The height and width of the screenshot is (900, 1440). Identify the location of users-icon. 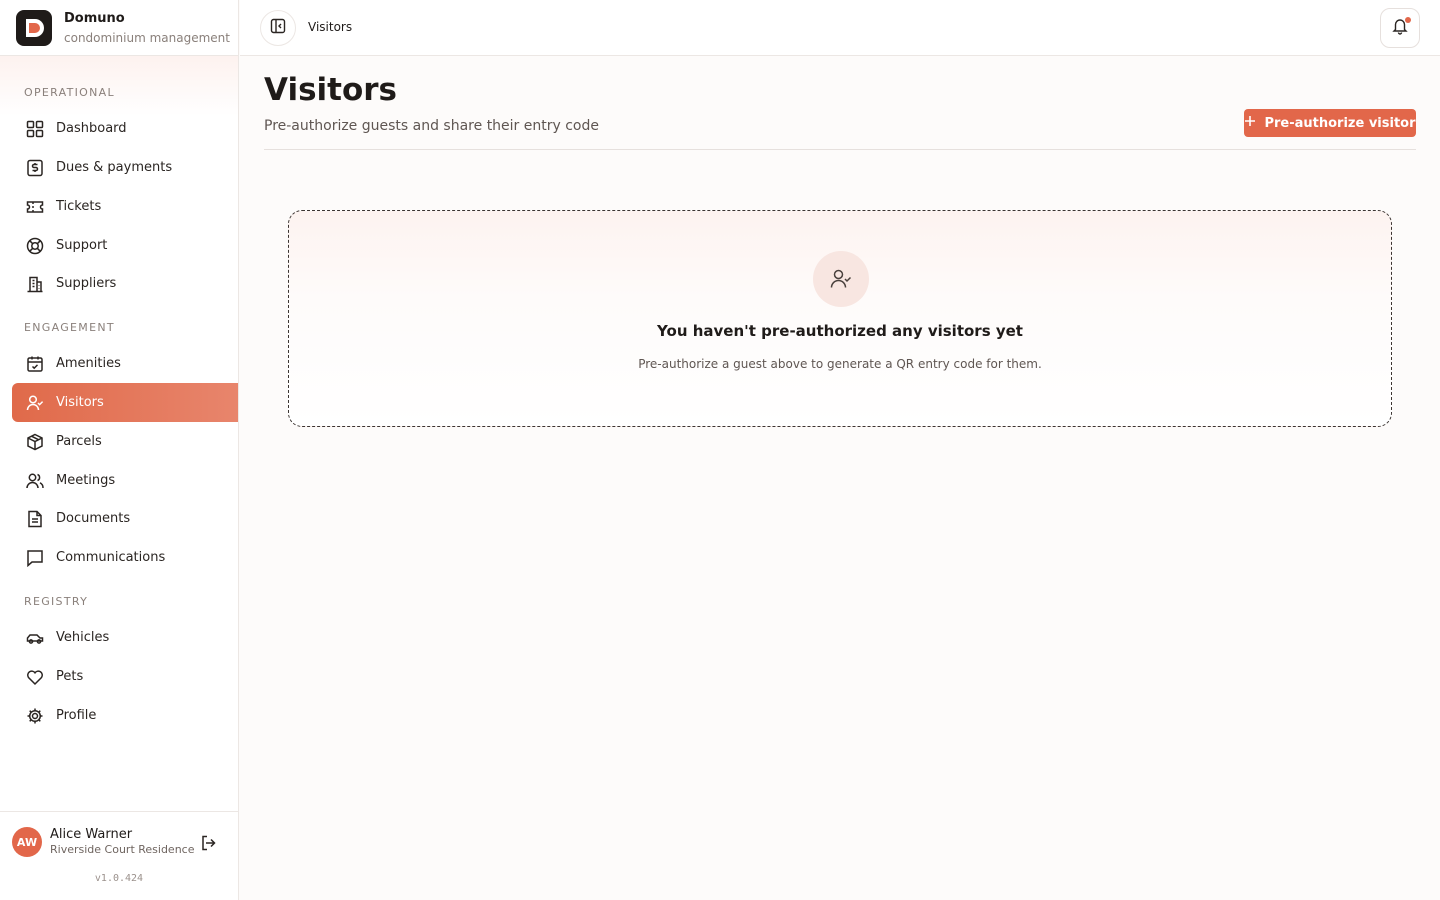
(35, 481).